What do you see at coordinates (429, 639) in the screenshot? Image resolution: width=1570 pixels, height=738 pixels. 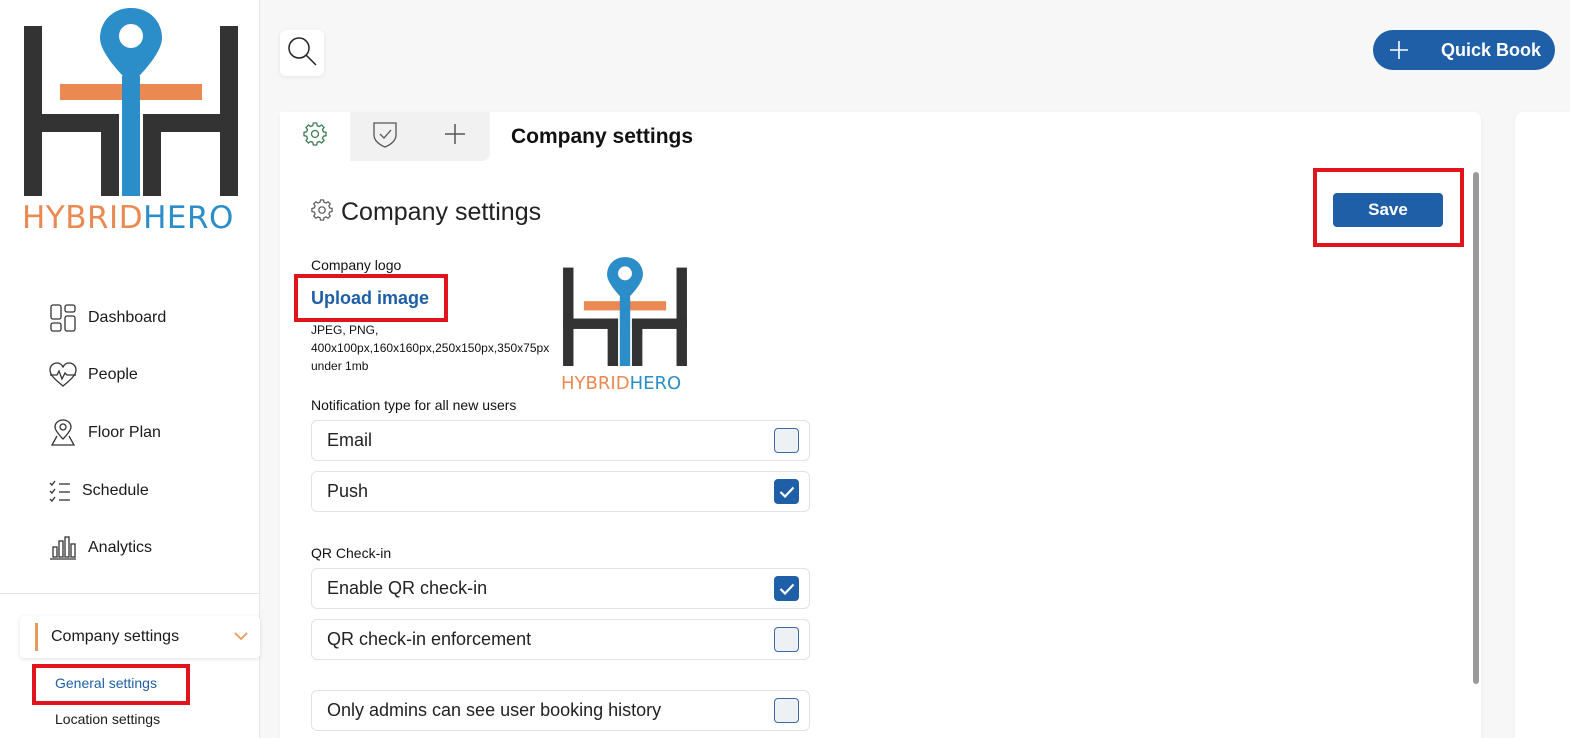 I see `option-label: QR check-in enforcement` at bounding box center [429, 639].